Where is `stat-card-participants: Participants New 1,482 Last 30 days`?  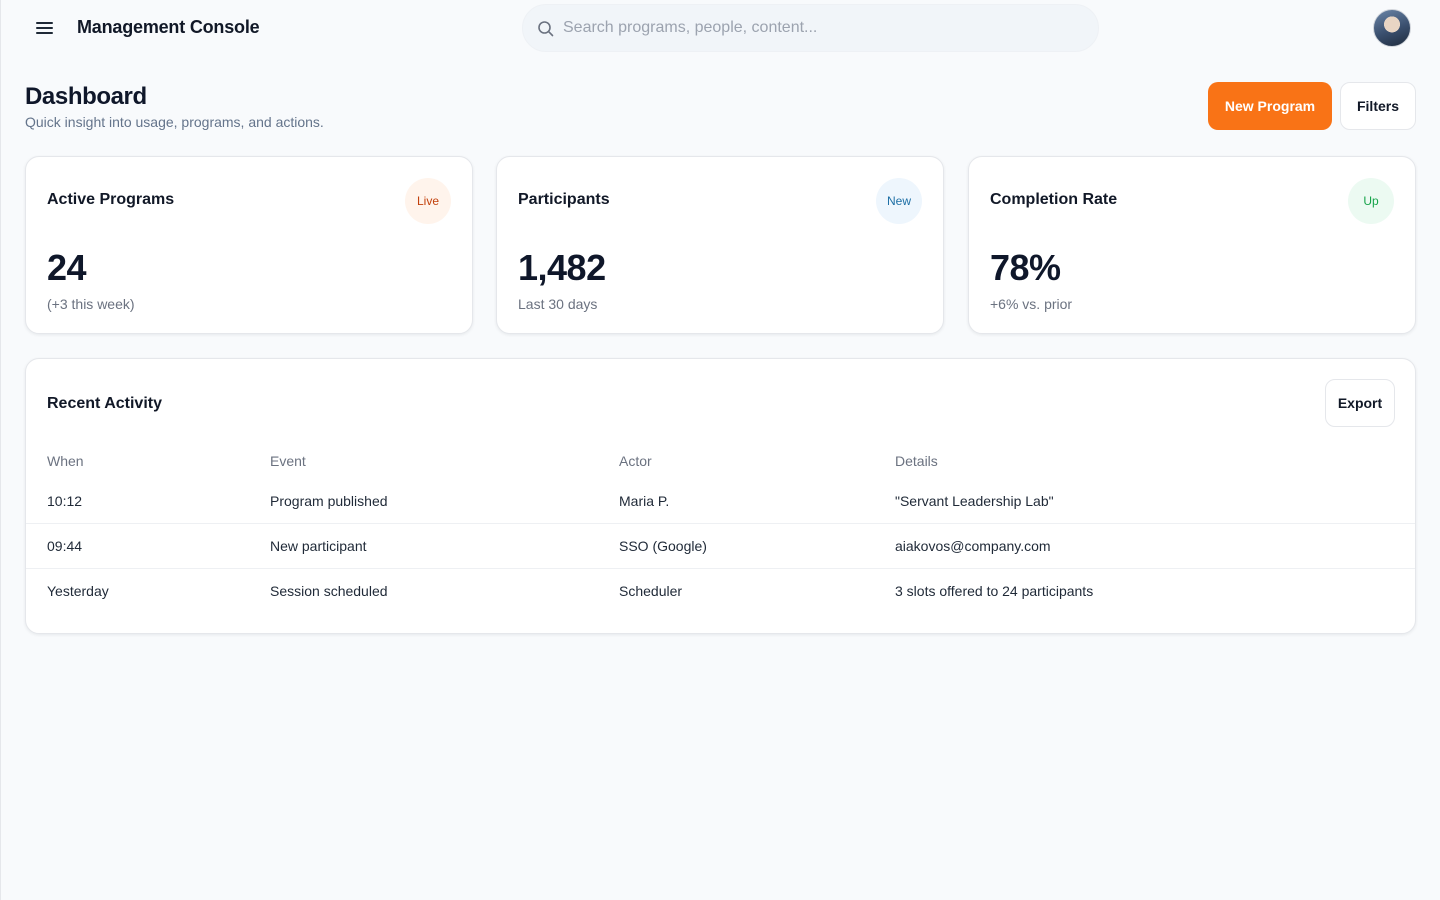 stat-card-participants: Participants New 1,482 Last 30 days is located at coordinates (720, 245).